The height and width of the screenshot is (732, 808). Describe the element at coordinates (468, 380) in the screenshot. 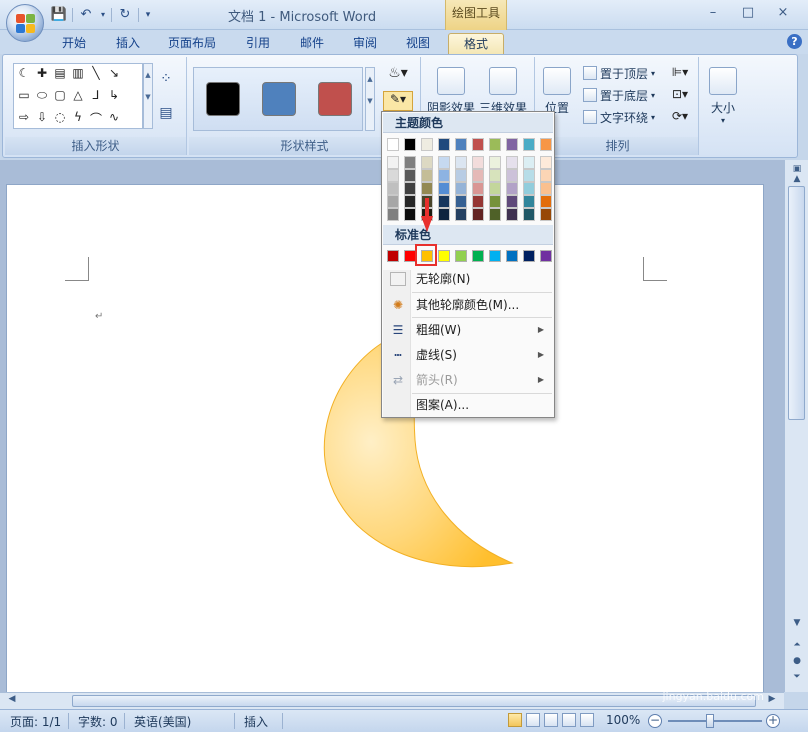

I see `arrows-item: ⇄ 箭头(R) ▶` at that location.